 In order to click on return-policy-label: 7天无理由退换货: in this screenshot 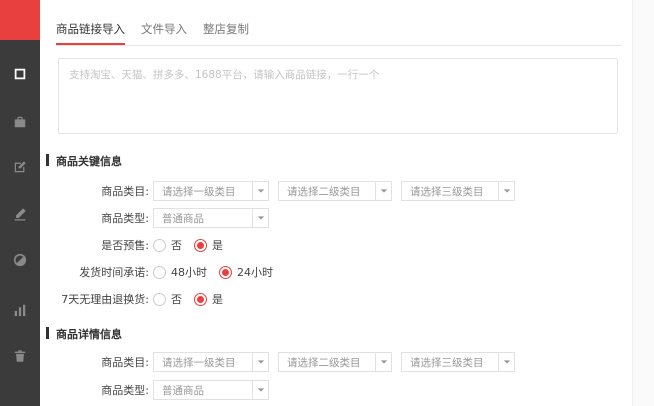, I will do `click(105, 299)`.